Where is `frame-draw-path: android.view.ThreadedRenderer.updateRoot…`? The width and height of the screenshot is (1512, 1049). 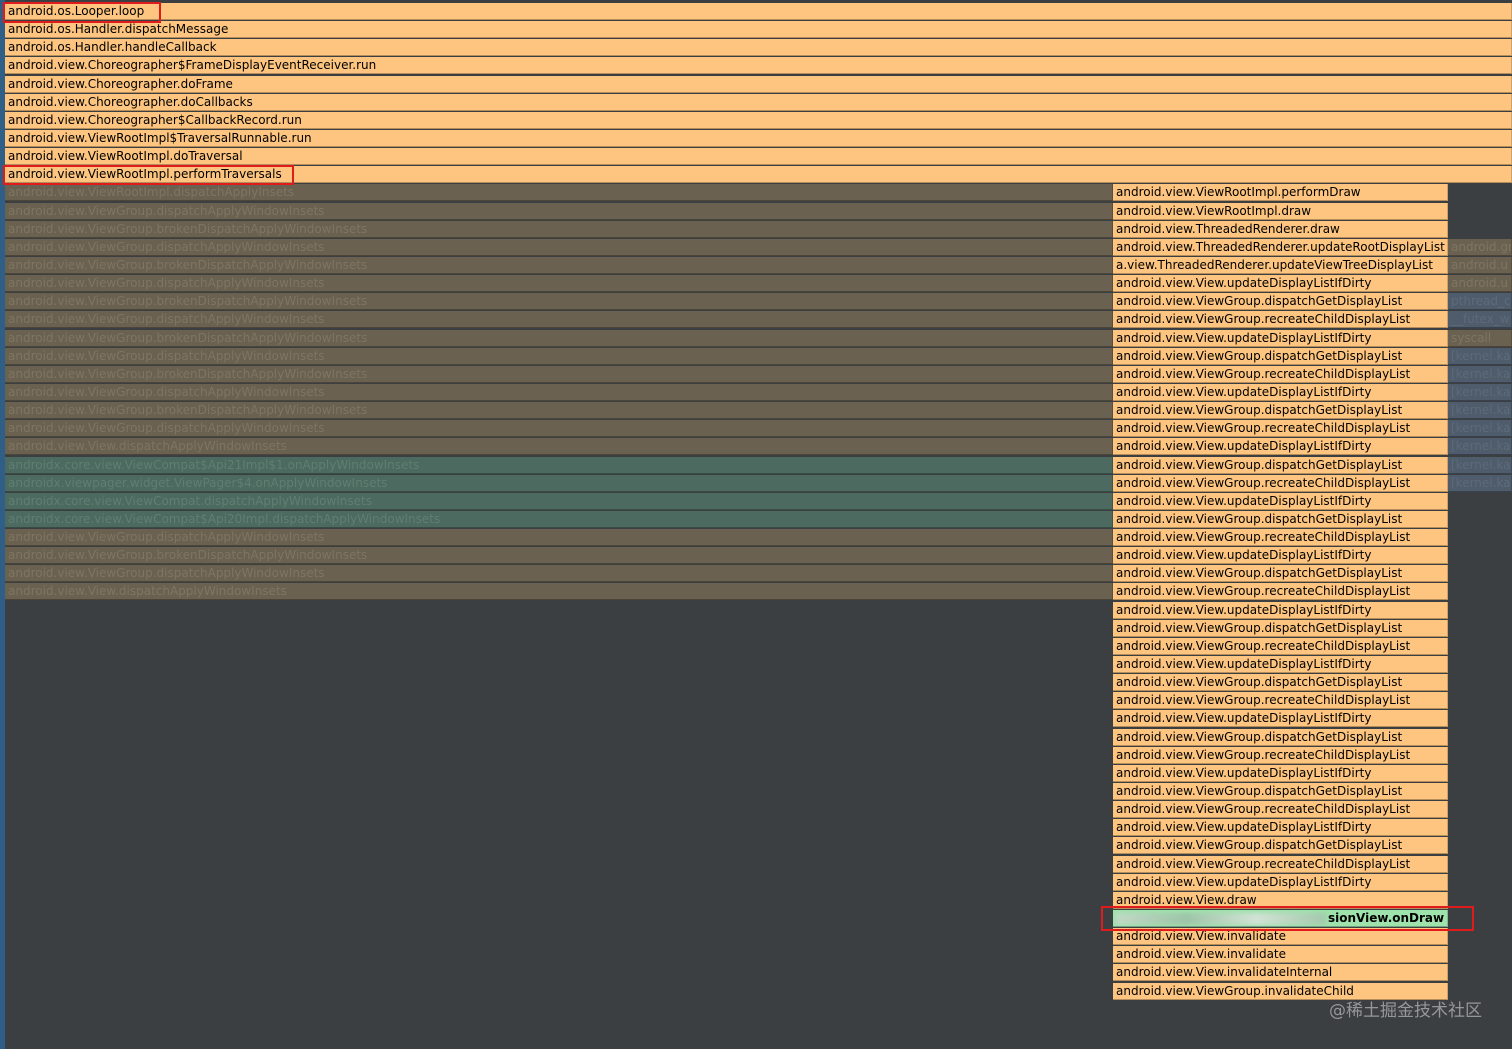
frame-draw-path: android.view.ThreadedRenderer.updateRoot… is located at coordinates (1280, 247).